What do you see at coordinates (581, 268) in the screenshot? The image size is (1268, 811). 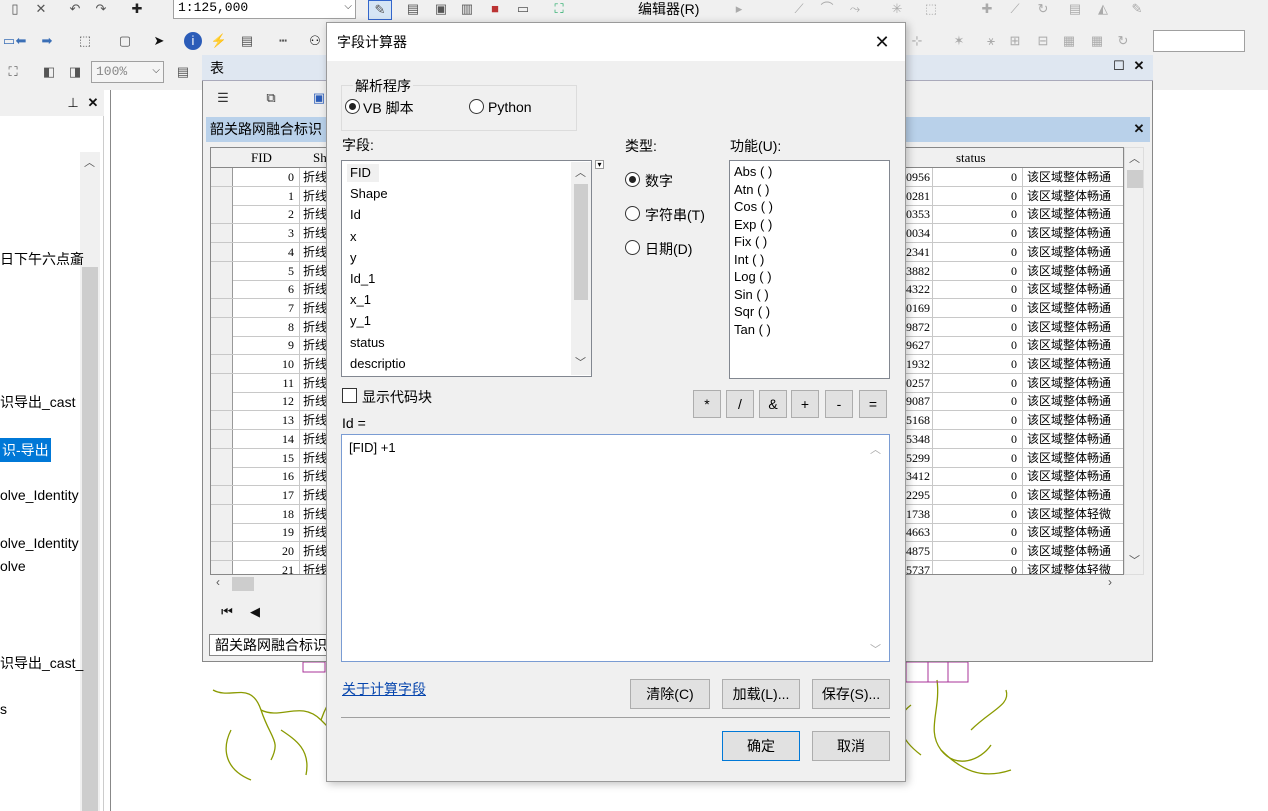 I see `fields-scrollbar: ︿ ﹀` at bounding box center [581, 268].